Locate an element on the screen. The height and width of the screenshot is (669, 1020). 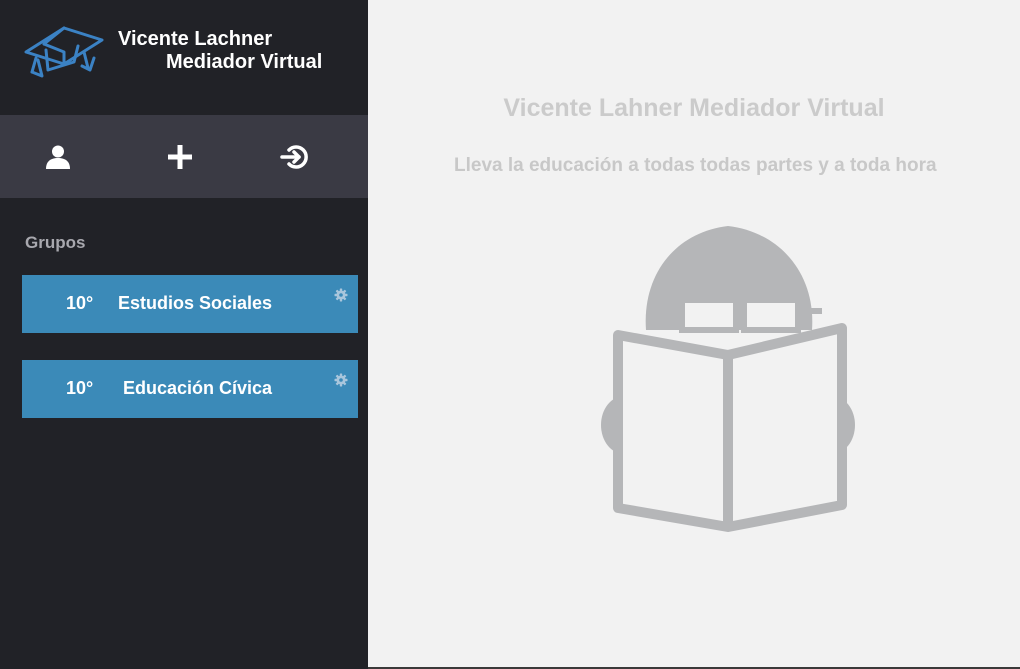
plus-icon is located at coordinates (180, 156).